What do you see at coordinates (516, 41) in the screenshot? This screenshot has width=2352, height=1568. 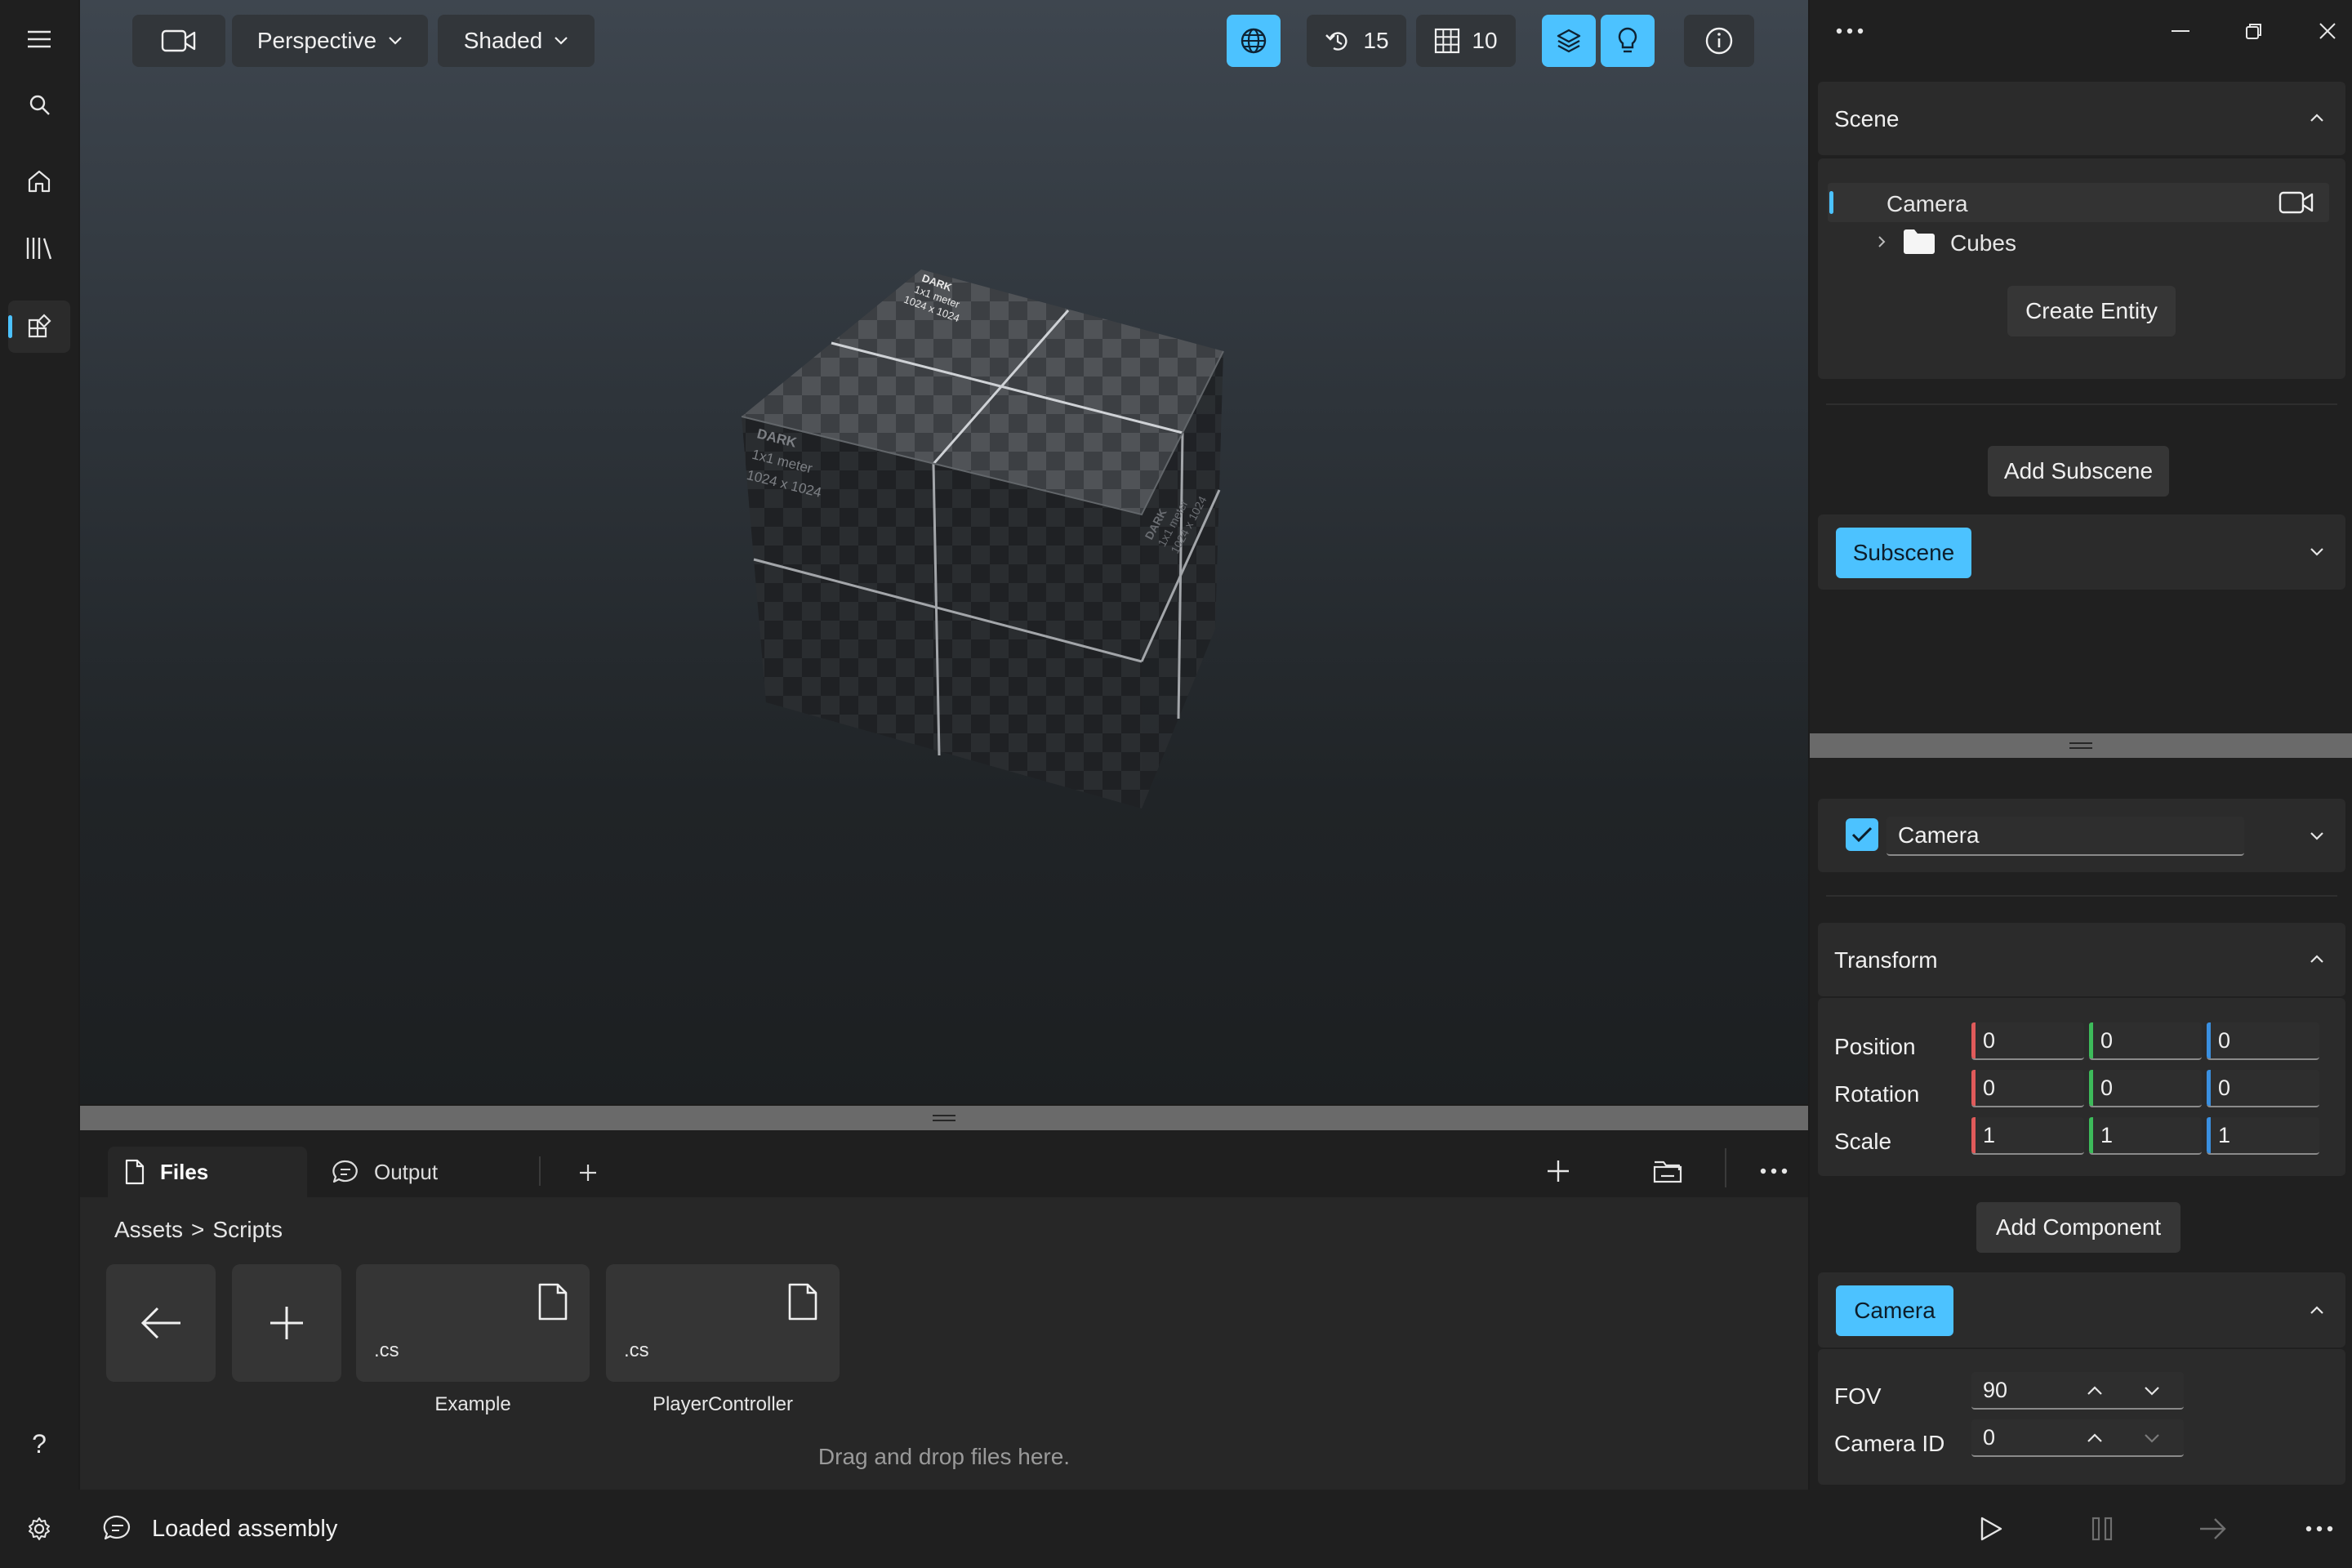 I see `shading-dropdown: Shaded` at bounding box center [516, 41].